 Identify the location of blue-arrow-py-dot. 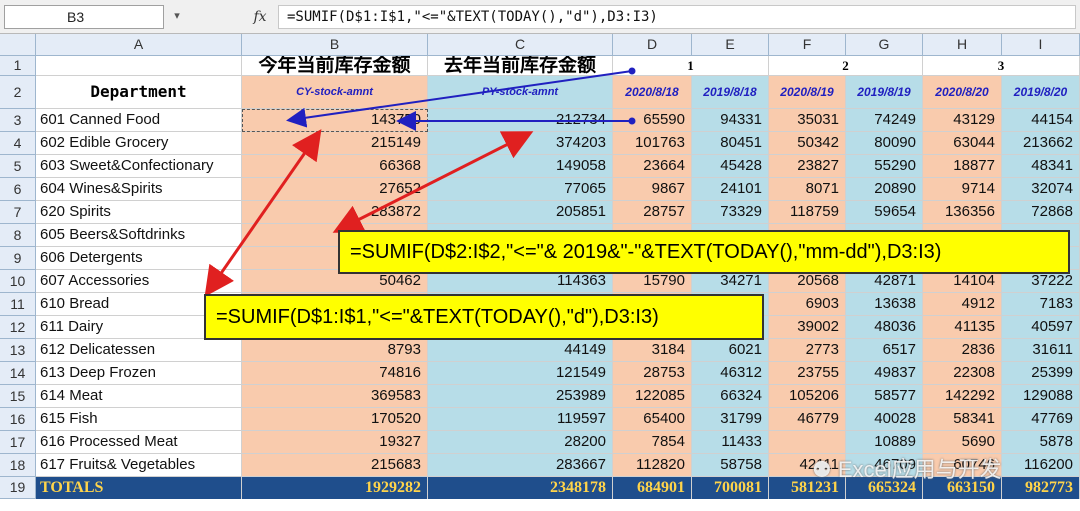
(632, 121).